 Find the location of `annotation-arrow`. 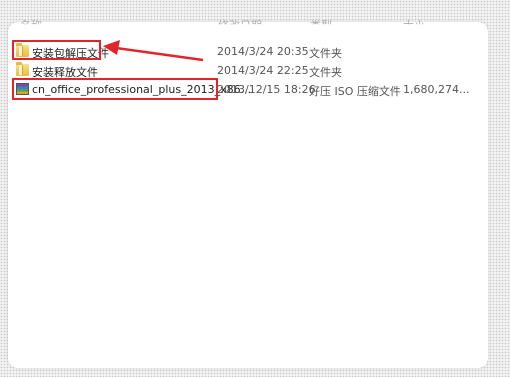

annotation-arrow is located at coordinates (153, 51).